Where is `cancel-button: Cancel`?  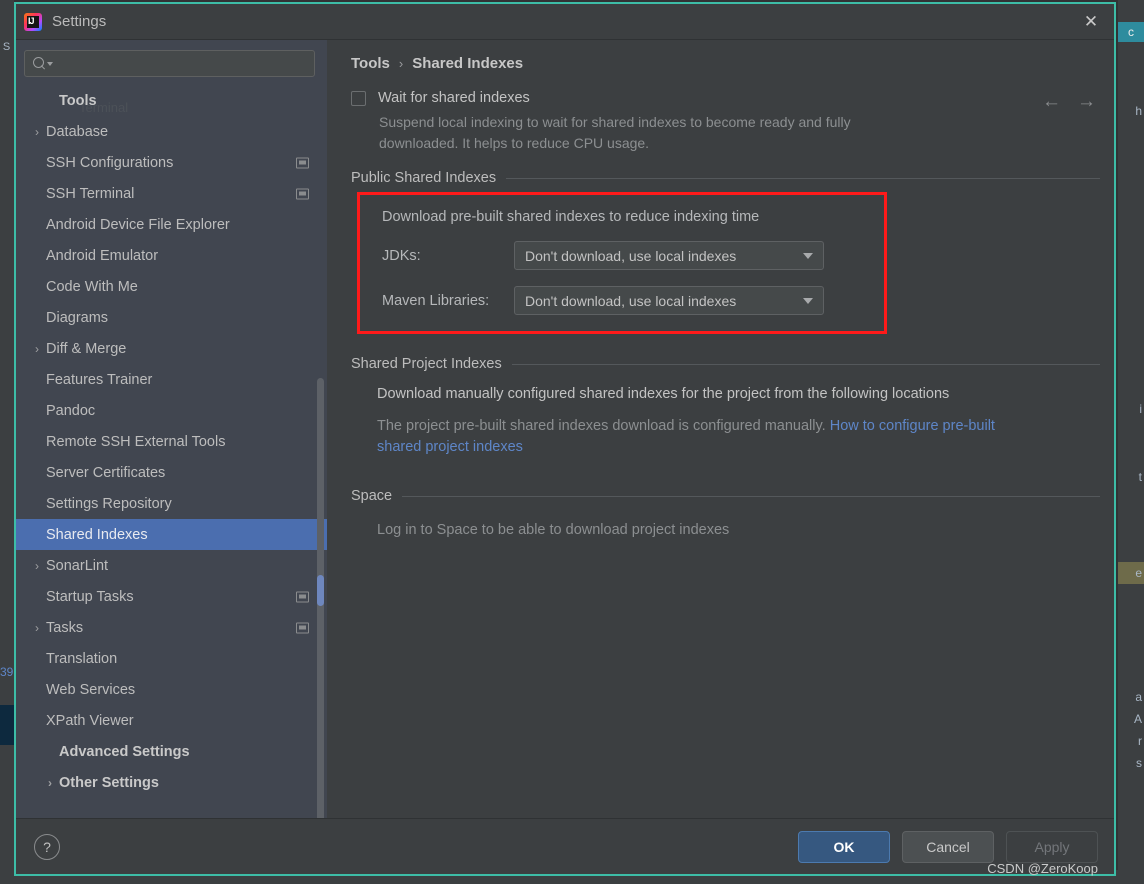 cancel-button: Cancel is located at coordinates (948, 846).